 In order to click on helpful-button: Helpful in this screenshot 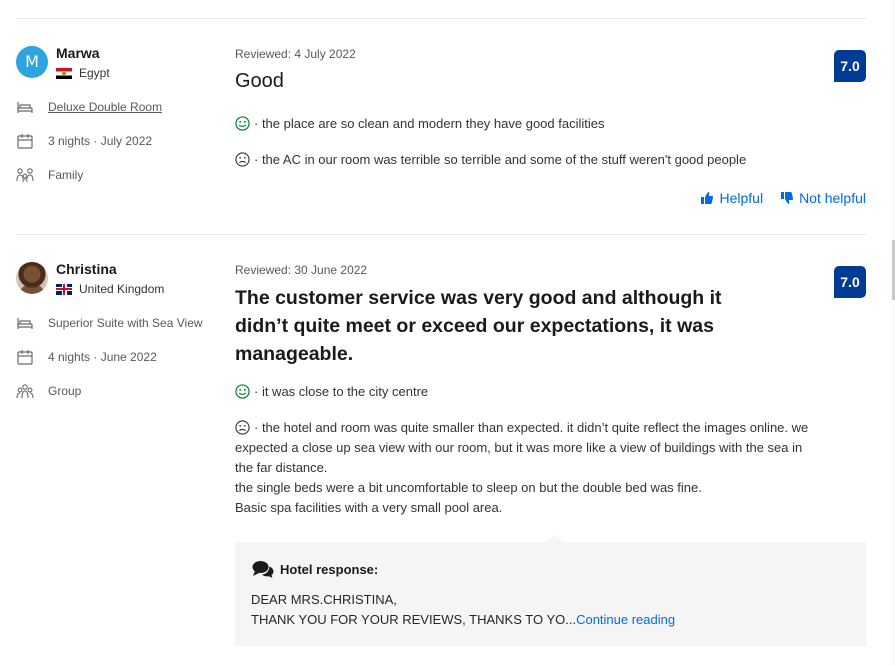, I will do `click(732, 198)`.